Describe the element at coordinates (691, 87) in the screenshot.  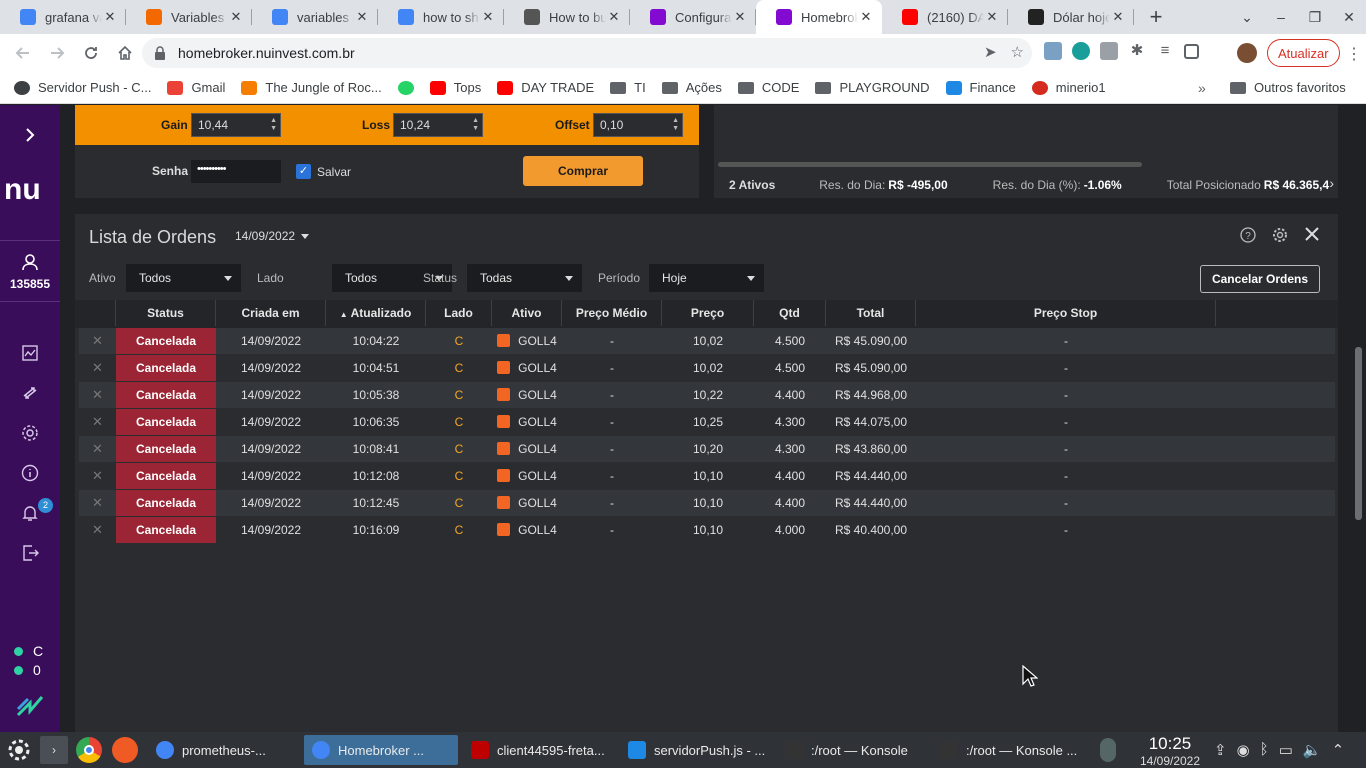
I see `bookmark-item: Ações` at that location.